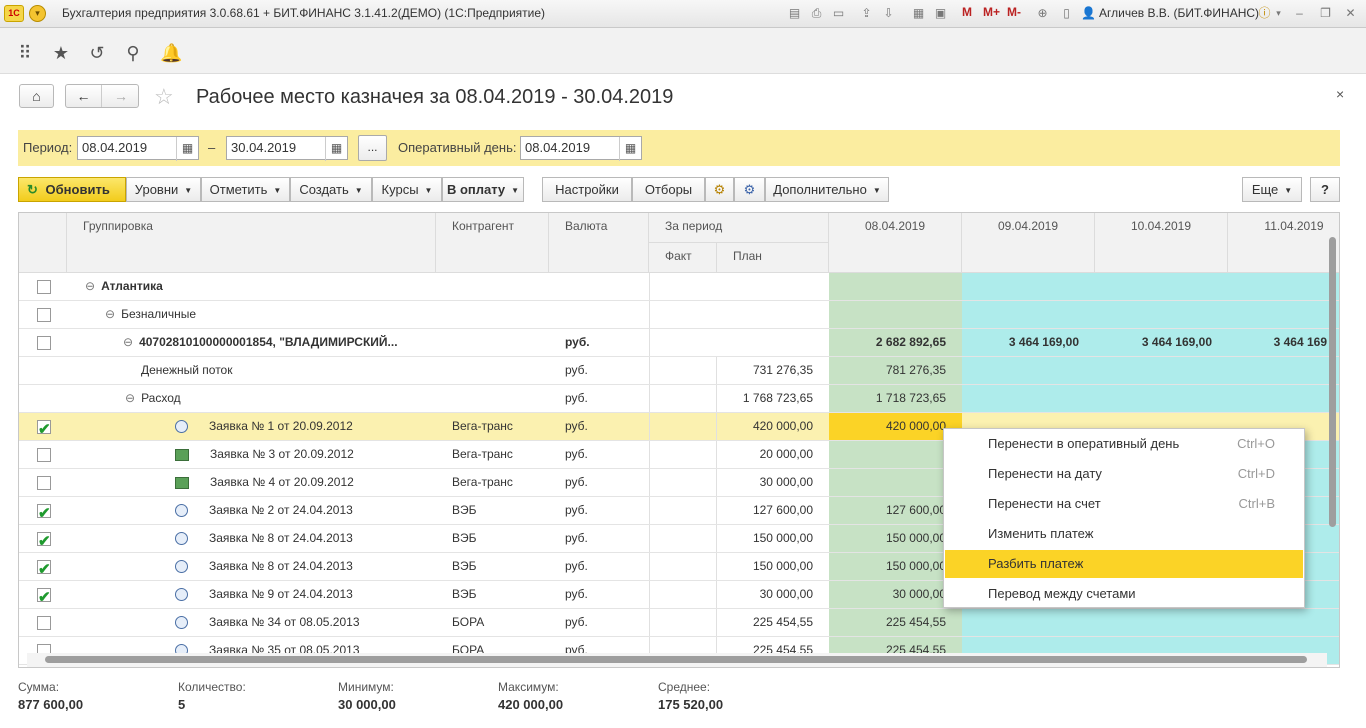  What do you see at coordinates (599, 243) in the screenshot?
I see `header-currency: Валюта` at bounding box center [599, 243].